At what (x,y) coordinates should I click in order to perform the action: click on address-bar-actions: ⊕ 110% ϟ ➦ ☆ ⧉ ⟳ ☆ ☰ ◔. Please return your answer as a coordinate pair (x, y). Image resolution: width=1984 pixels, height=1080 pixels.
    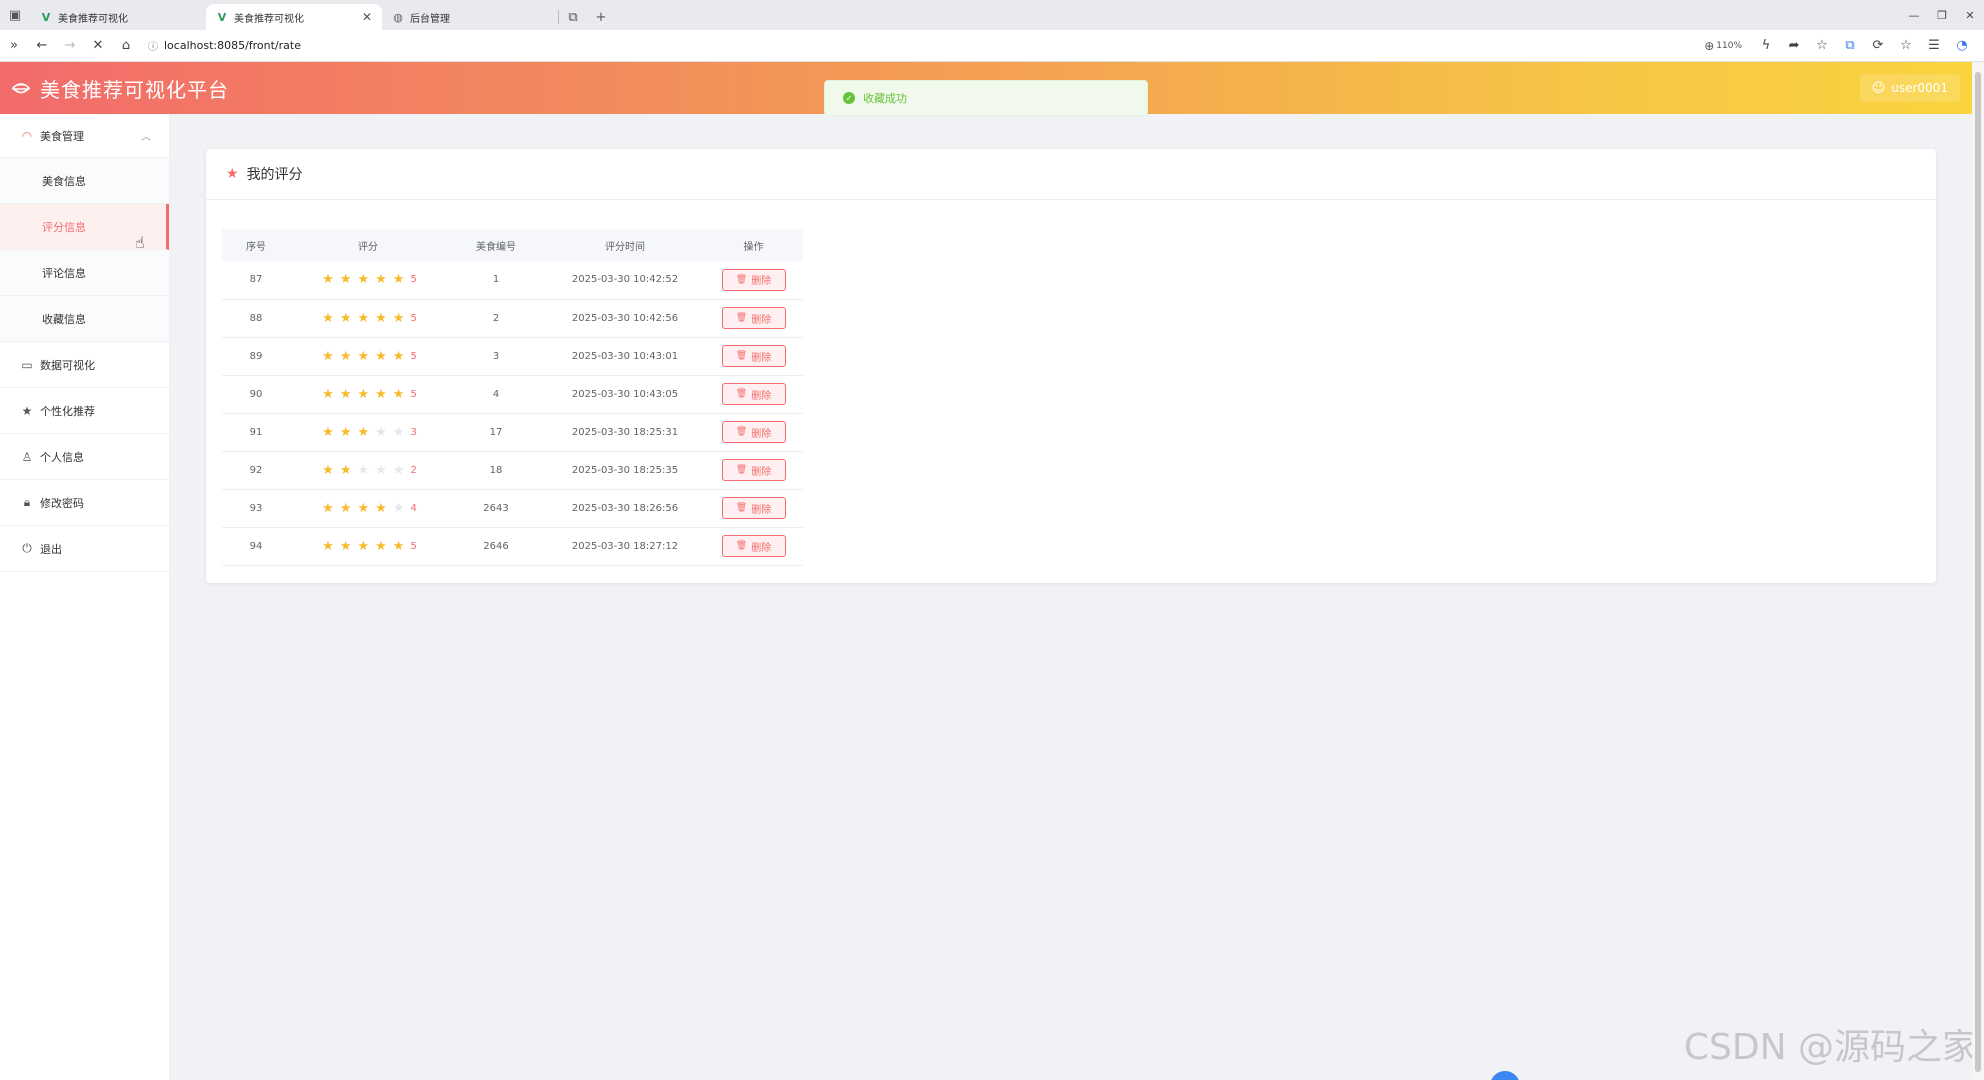
    Looking at the image, I should click on (1840, 45).